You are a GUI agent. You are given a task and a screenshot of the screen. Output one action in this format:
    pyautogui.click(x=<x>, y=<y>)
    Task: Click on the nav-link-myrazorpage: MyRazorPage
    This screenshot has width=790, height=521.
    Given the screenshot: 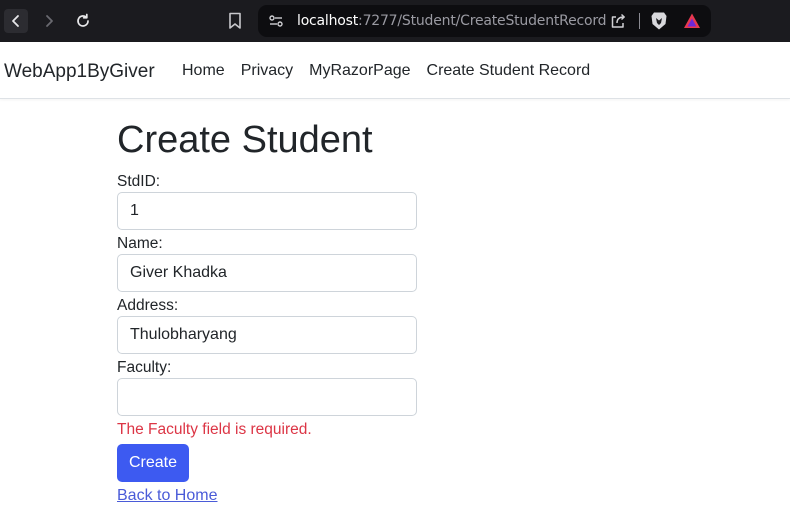 What is the action you would take?
    pyautogui.click(x=359, y=71)
    